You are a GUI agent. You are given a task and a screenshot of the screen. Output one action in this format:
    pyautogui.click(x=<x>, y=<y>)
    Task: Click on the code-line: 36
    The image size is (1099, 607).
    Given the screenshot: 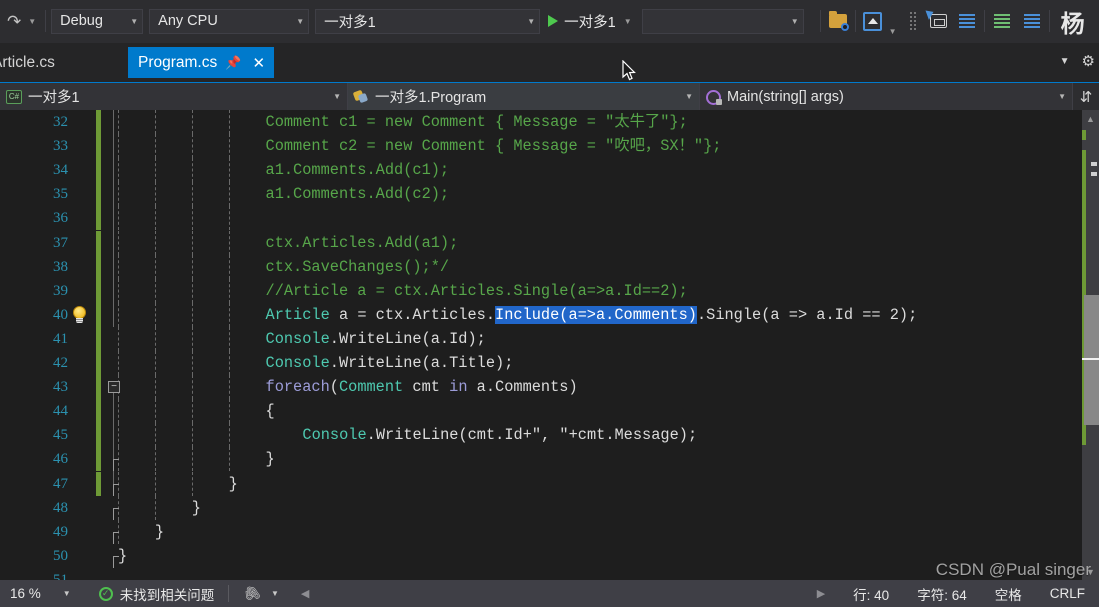 What is the action you would take?
    pyautogui.click(x=541, y=218)
    